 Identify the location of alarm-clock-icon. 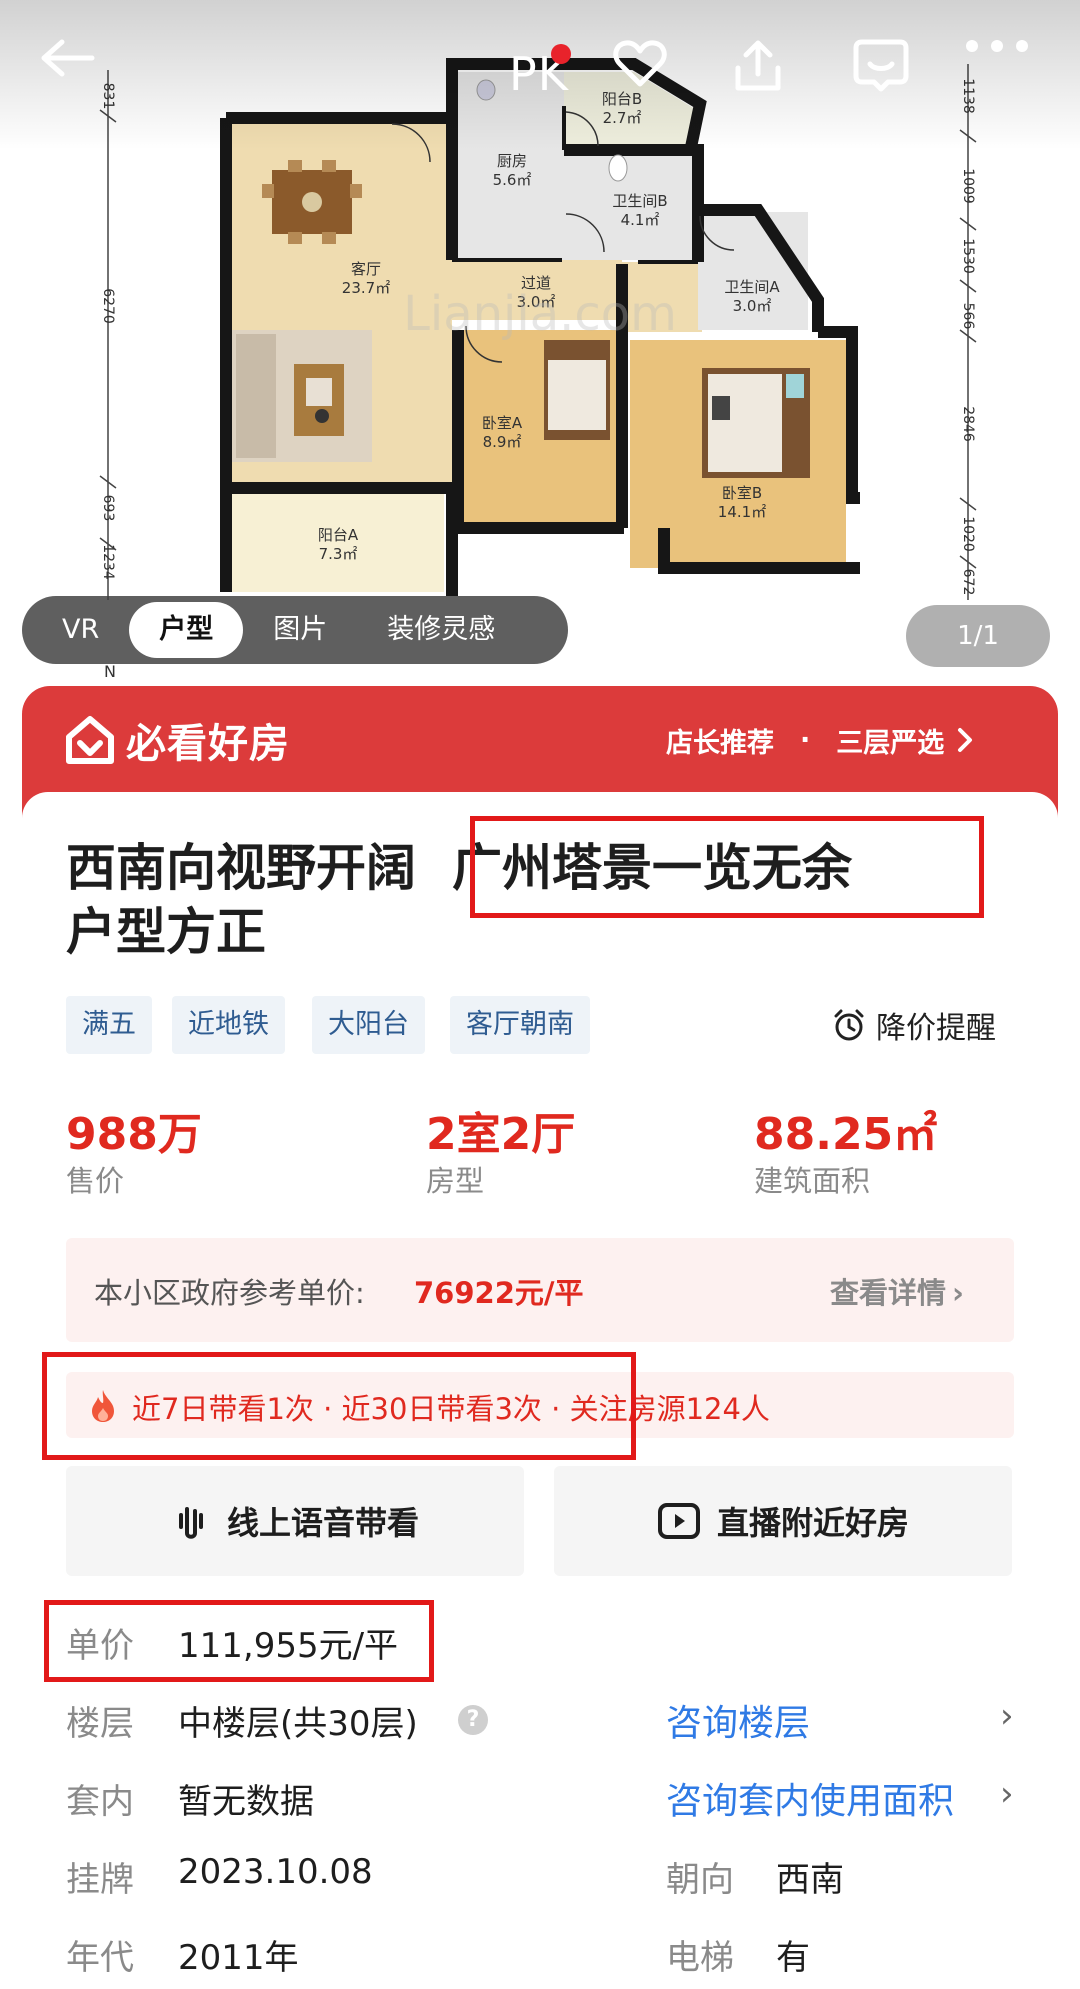
(849, 1025).